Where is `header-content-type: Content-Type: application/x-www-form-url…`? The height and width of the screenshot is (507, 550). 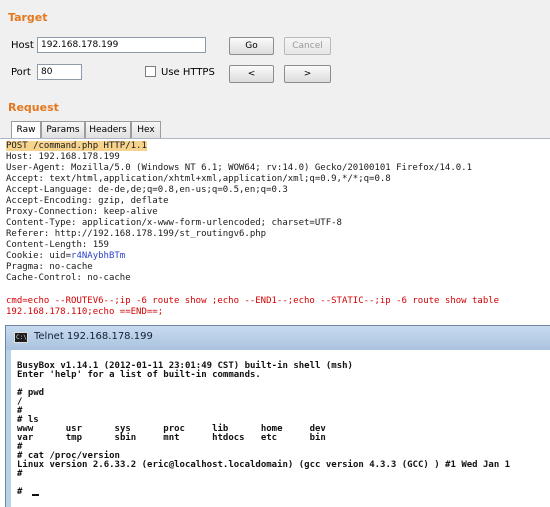 header-content-type: Content-Type: application/x-www-form-url… is located at coordinates (174, 223).